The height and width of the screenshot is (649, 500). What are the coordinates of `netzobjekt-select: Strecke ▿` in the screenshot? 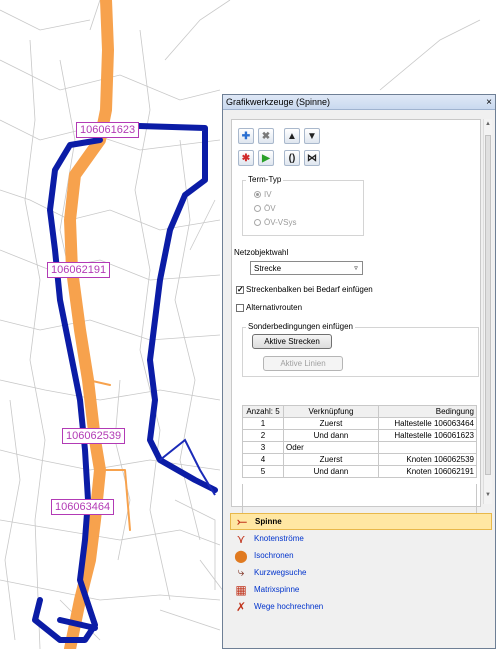 It's located at (306, 268).